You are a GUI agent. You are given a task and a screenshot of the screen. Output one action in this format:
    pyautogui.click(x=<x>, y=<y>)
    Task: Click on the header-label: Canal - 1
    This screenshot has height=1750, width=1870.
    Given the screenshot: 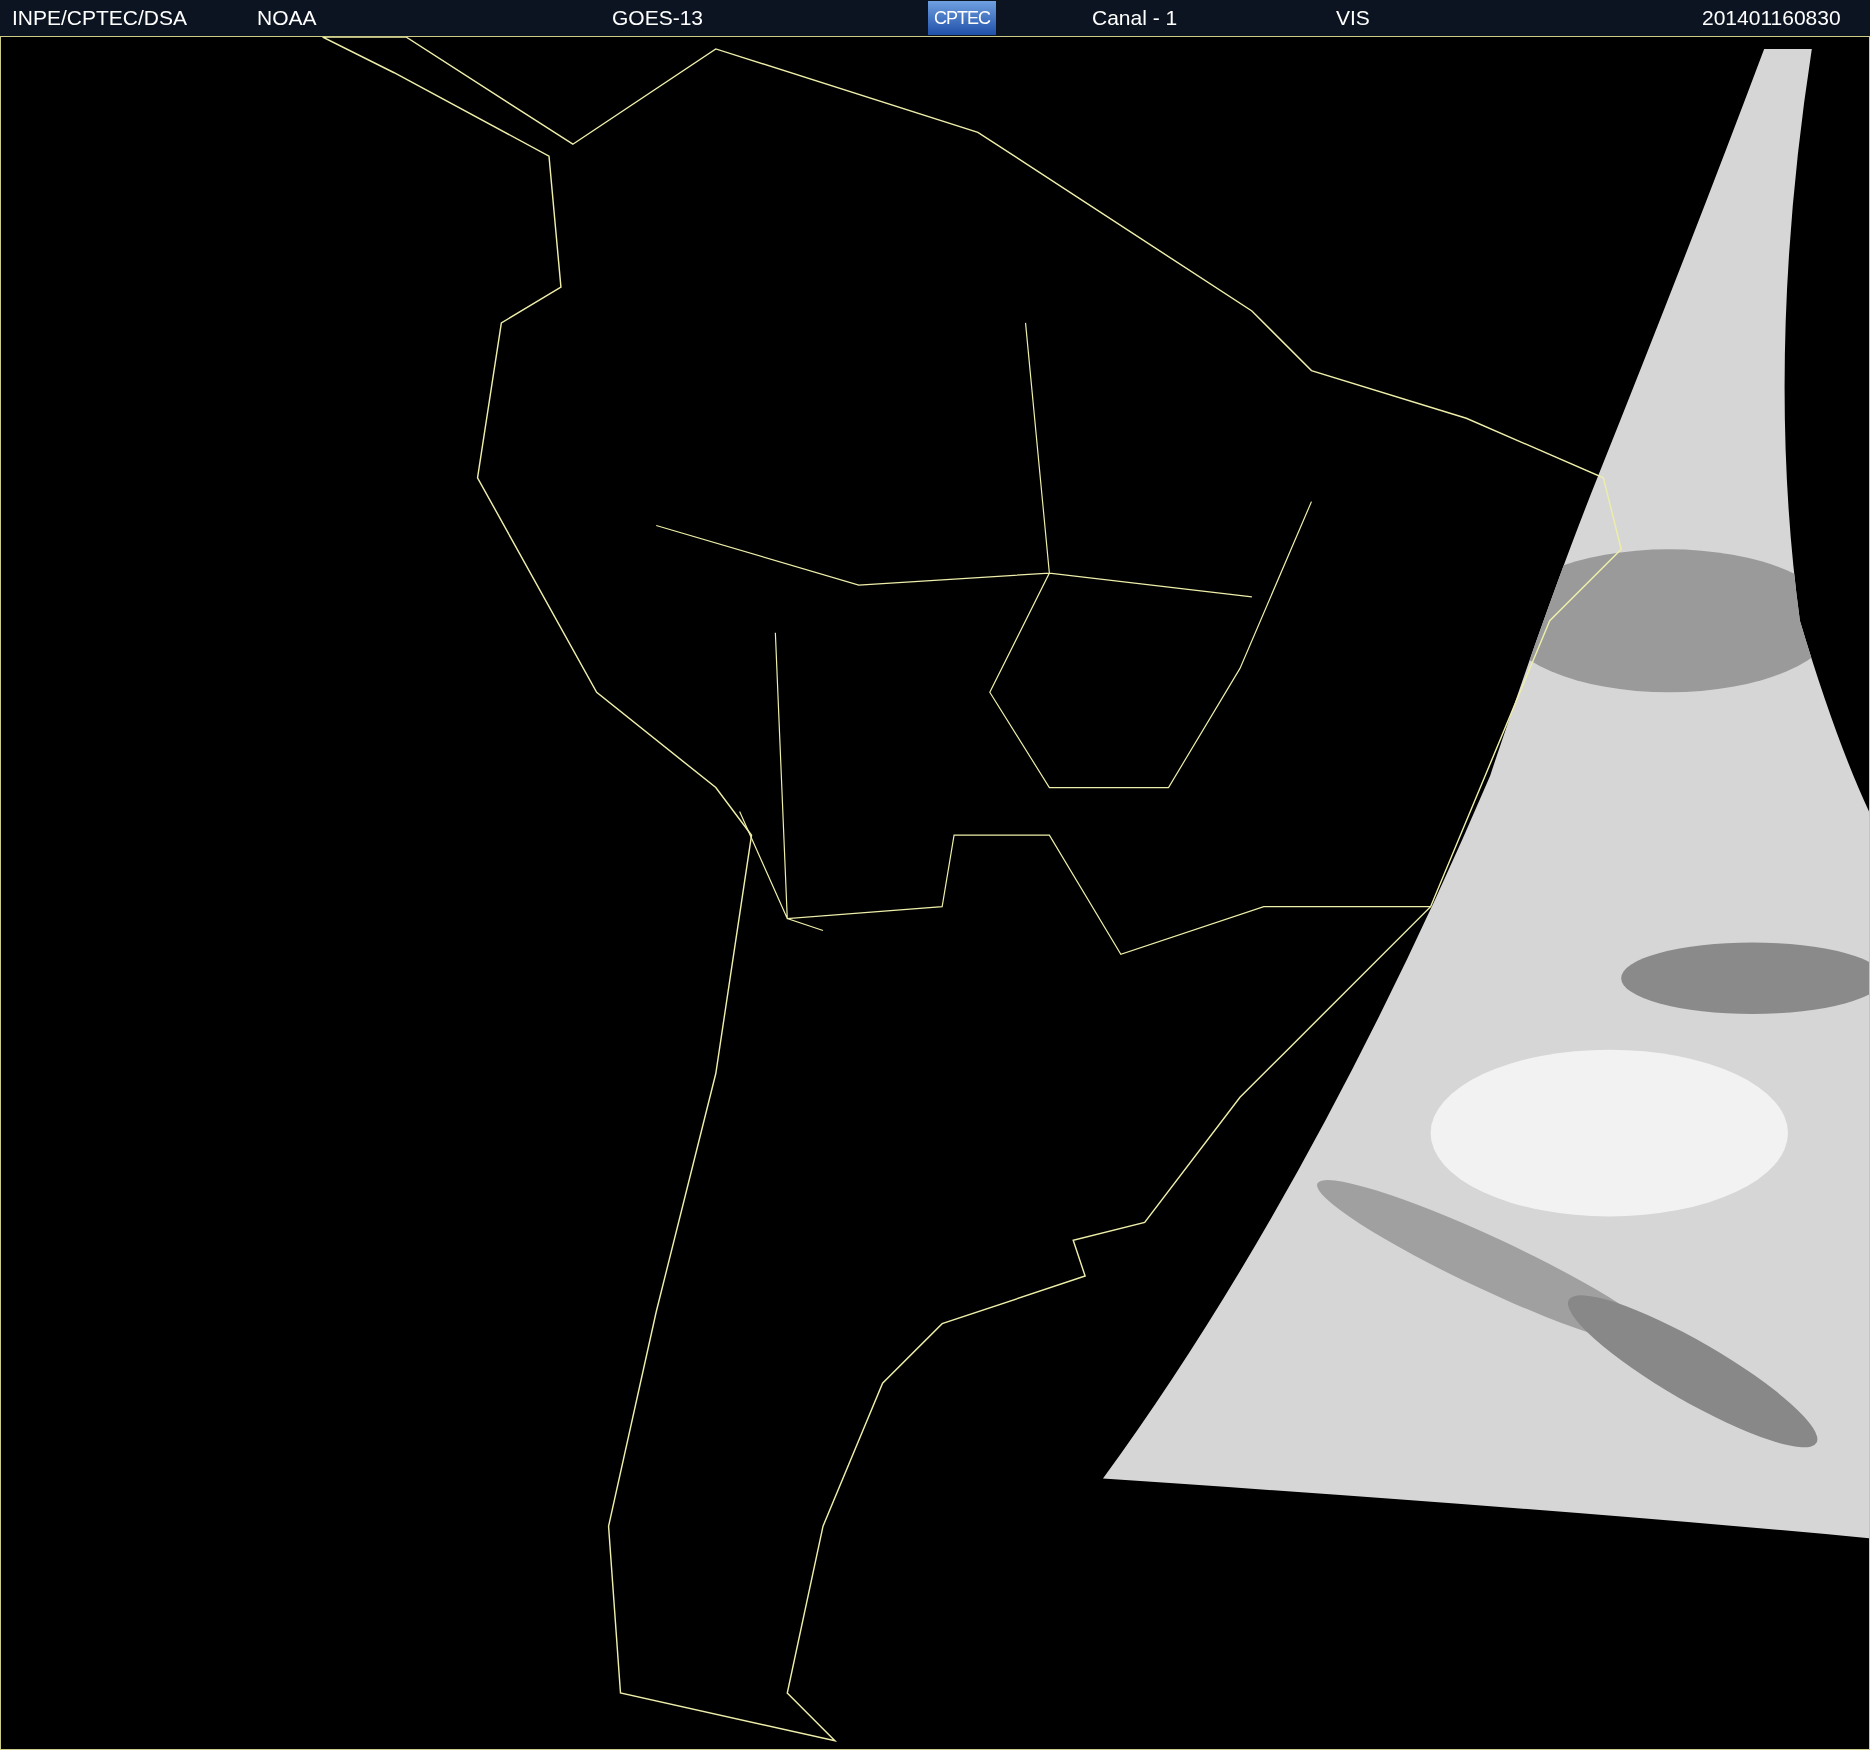 What is the action you would take?
    pyautogui.click(x=1135, y=18)
    